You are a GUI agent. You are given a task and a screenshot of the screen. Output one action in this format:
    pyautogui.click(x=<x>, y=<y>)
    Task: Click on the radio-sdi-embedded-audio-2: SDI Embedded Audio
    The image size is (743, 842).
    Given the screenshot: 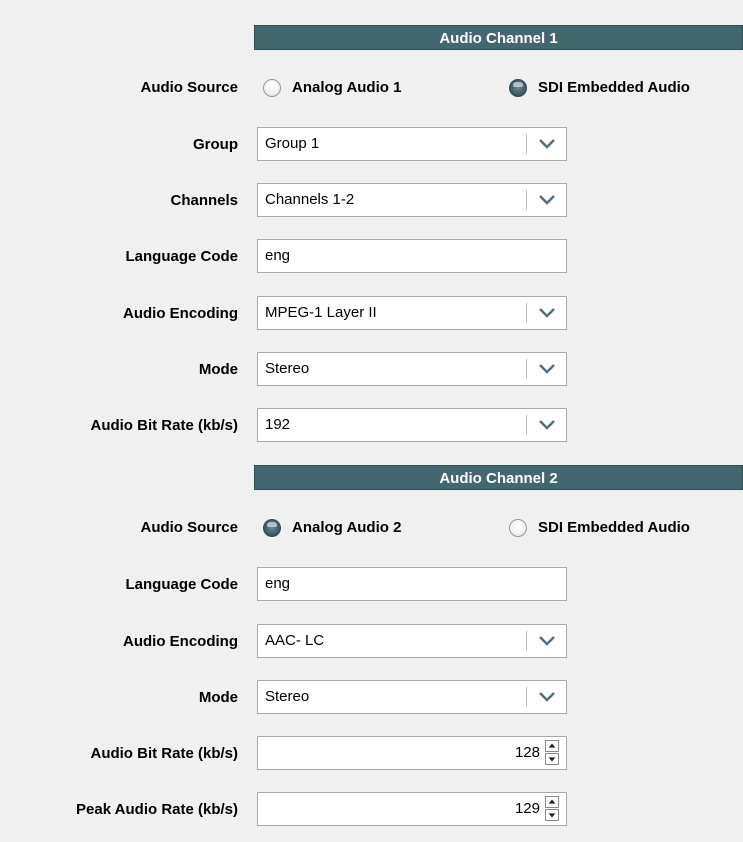 What is the action you would take?
    pyautogui.click(x=599, y=528)
    